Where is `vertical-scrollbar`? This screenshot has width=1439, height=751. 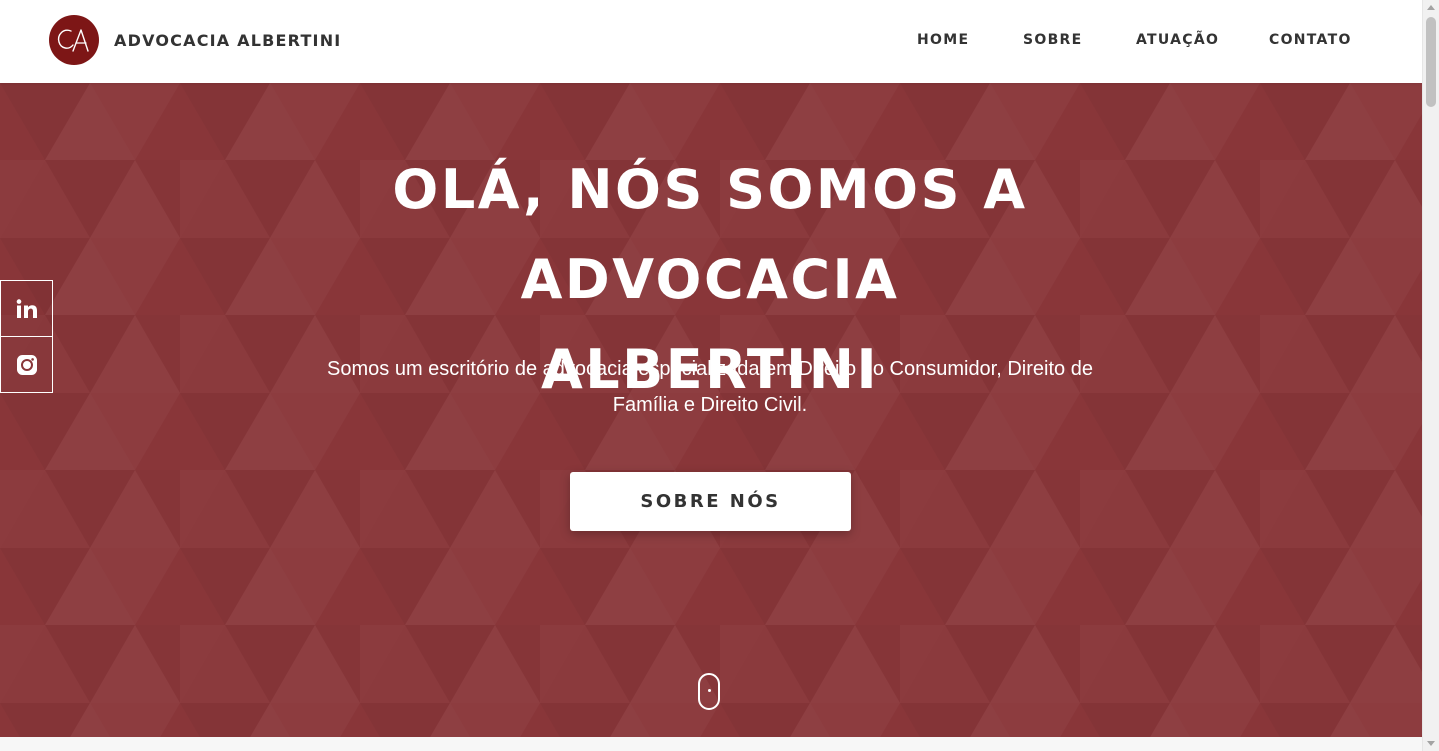 vertical-scrollbar is located at coordinates (1430, 375).